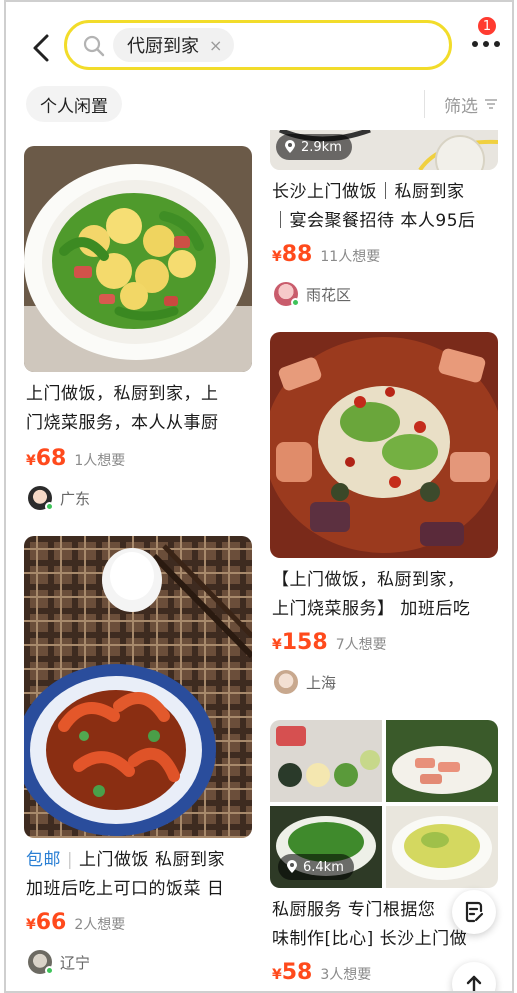 The image size is (517, 993). What do you see at coordinates (305, 682) in the screenshot?
I see `seller-row: 上海` at bounding box center [305, 682].